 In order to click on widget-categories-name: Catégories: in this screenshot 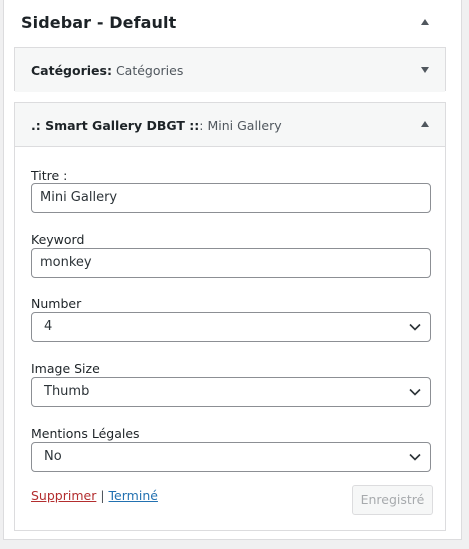, I will do `click(71, 70)`.